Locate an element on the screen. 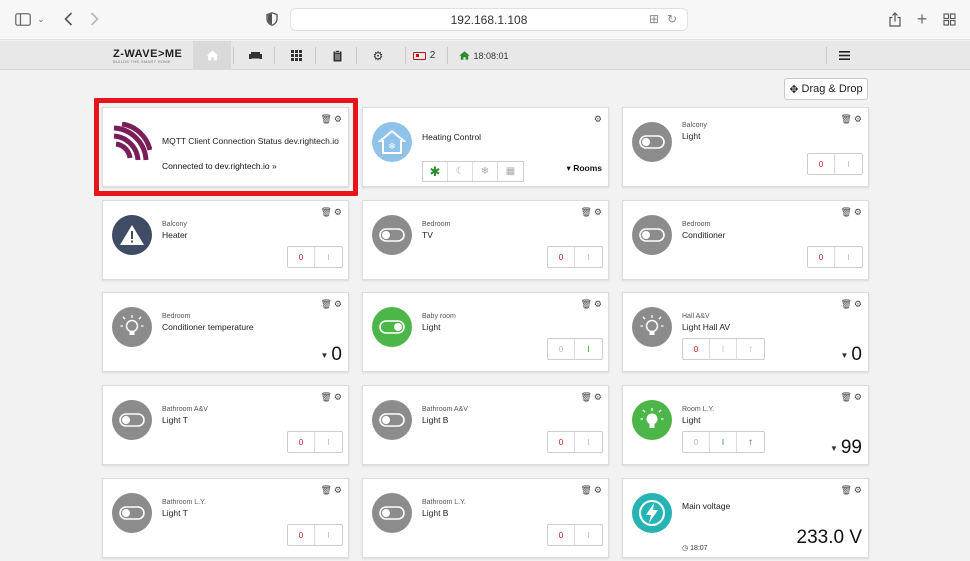  nav-rooms is located at coordinates (255, 55).